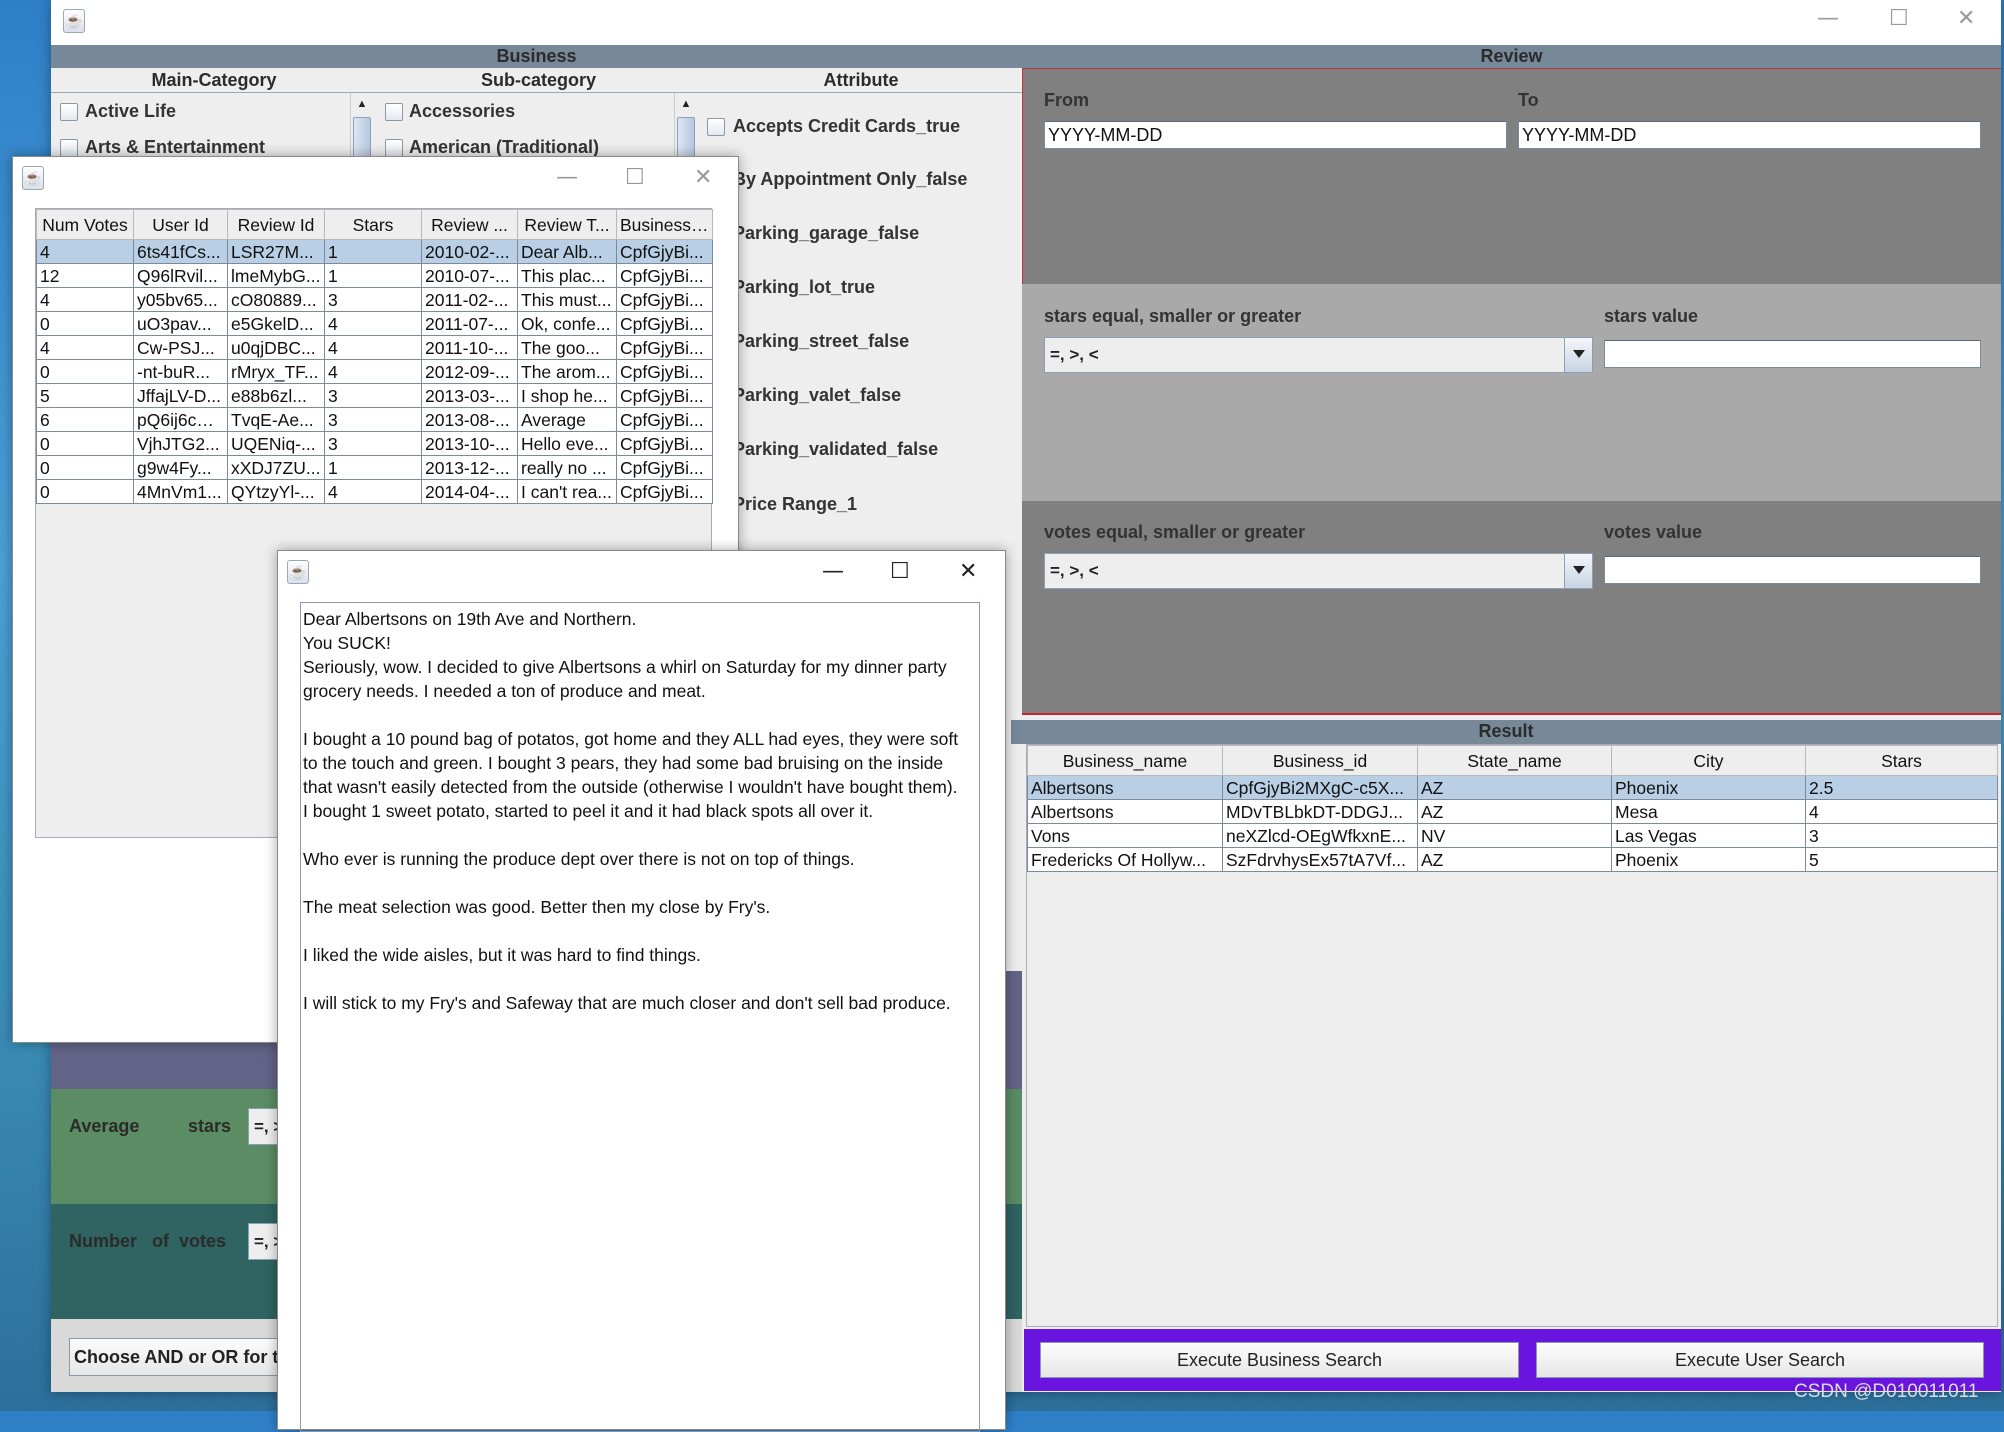  Describe the element at coordinates (1512, 835) in the screenshot. I see `table-row: Vons neXZlcd-OEgWfkxnE... NV Las Vegas 3` at that location.